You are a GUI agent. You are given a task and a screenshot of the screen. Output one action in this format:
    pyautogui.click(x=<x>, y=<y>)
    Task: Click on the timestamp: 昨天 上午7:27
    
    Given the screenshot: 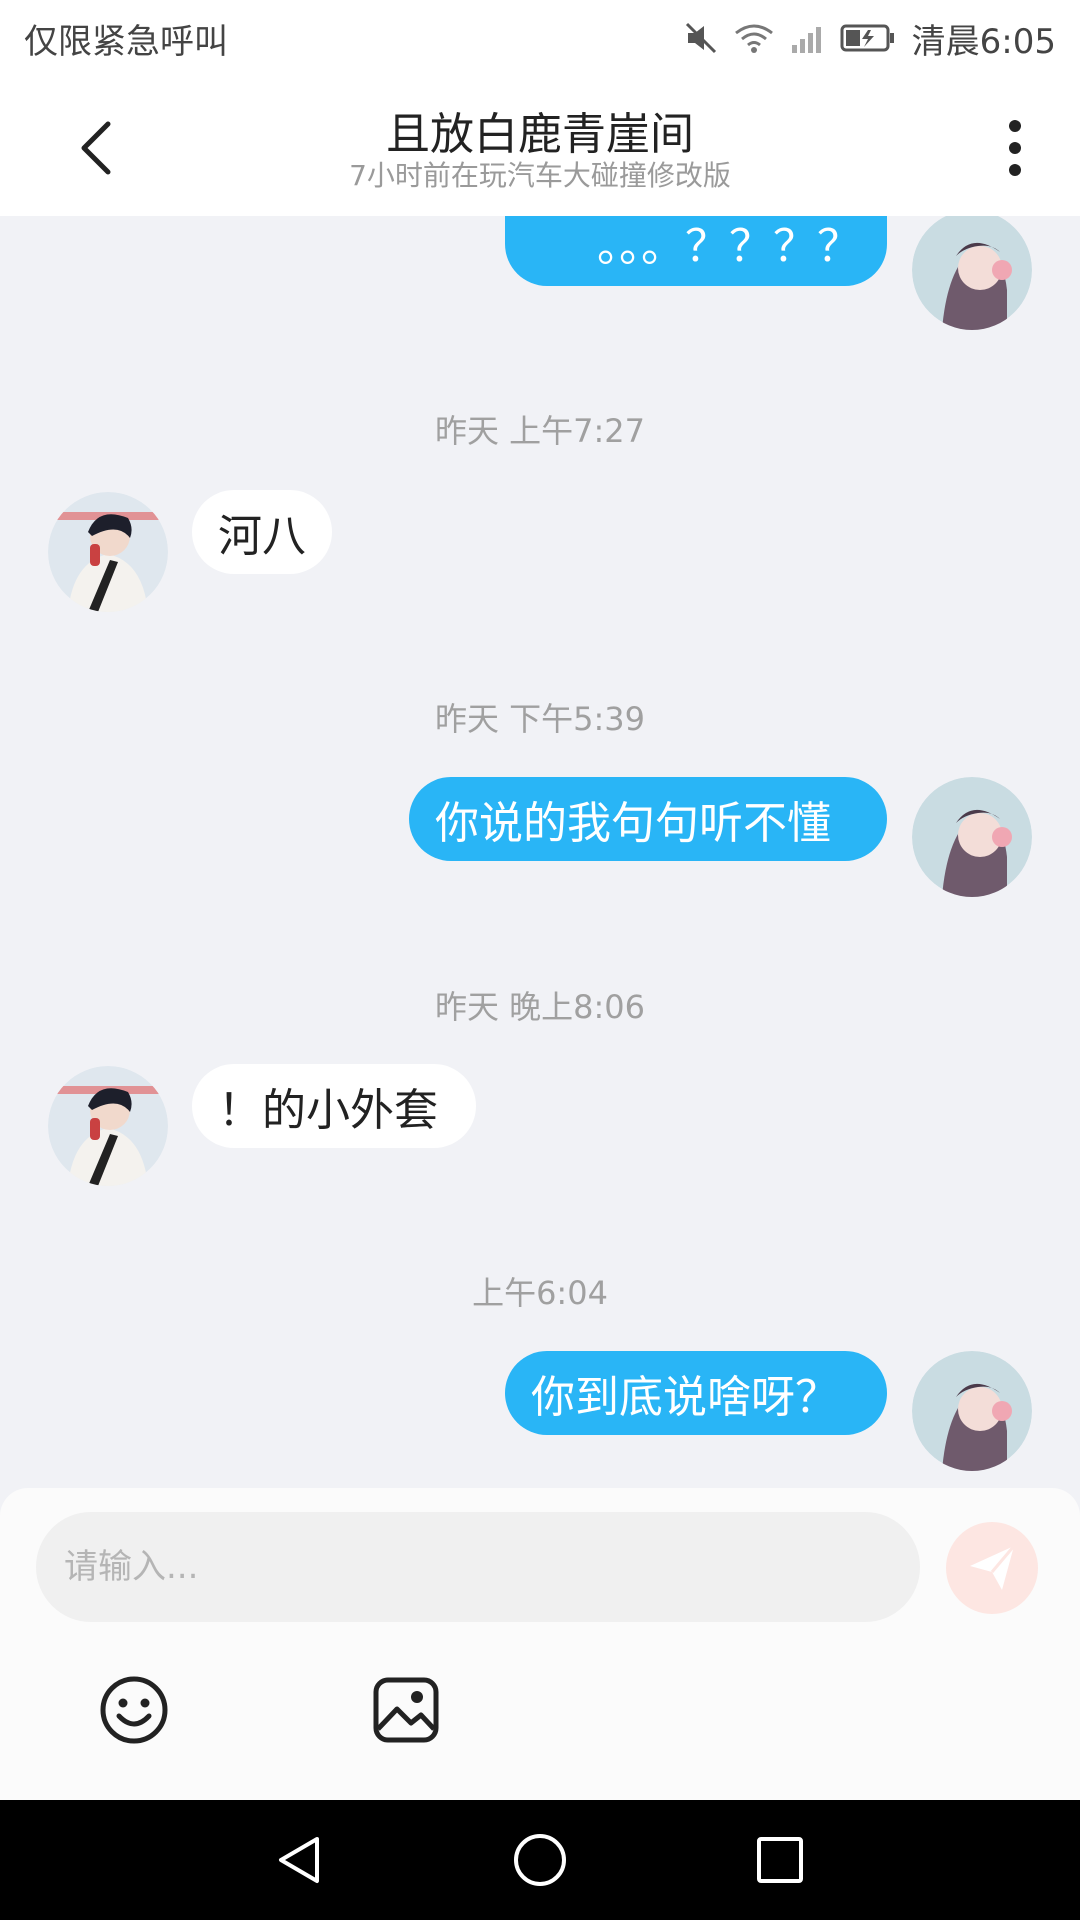 What is the action you would take?
    pyautogui.click(x=540, y=431)
    